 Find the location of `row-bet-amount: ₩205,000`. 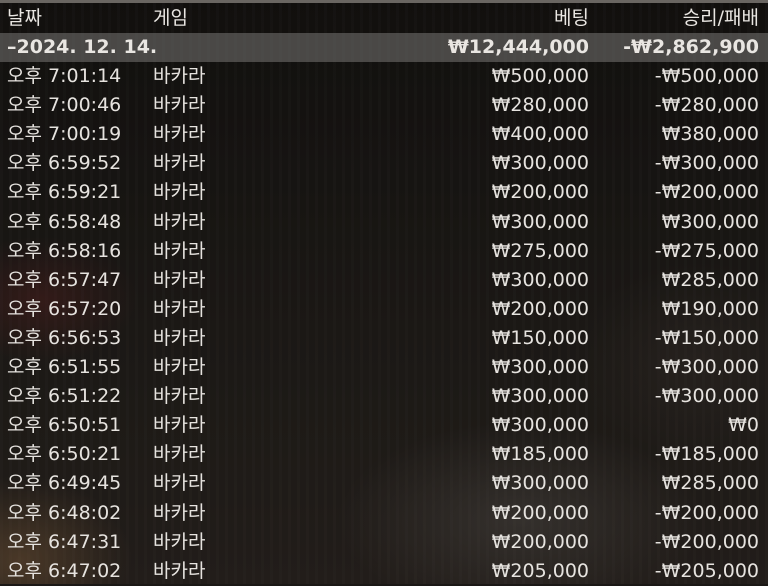

row-bet-amount: ₩205,000 is located at coordinates (540, 571).